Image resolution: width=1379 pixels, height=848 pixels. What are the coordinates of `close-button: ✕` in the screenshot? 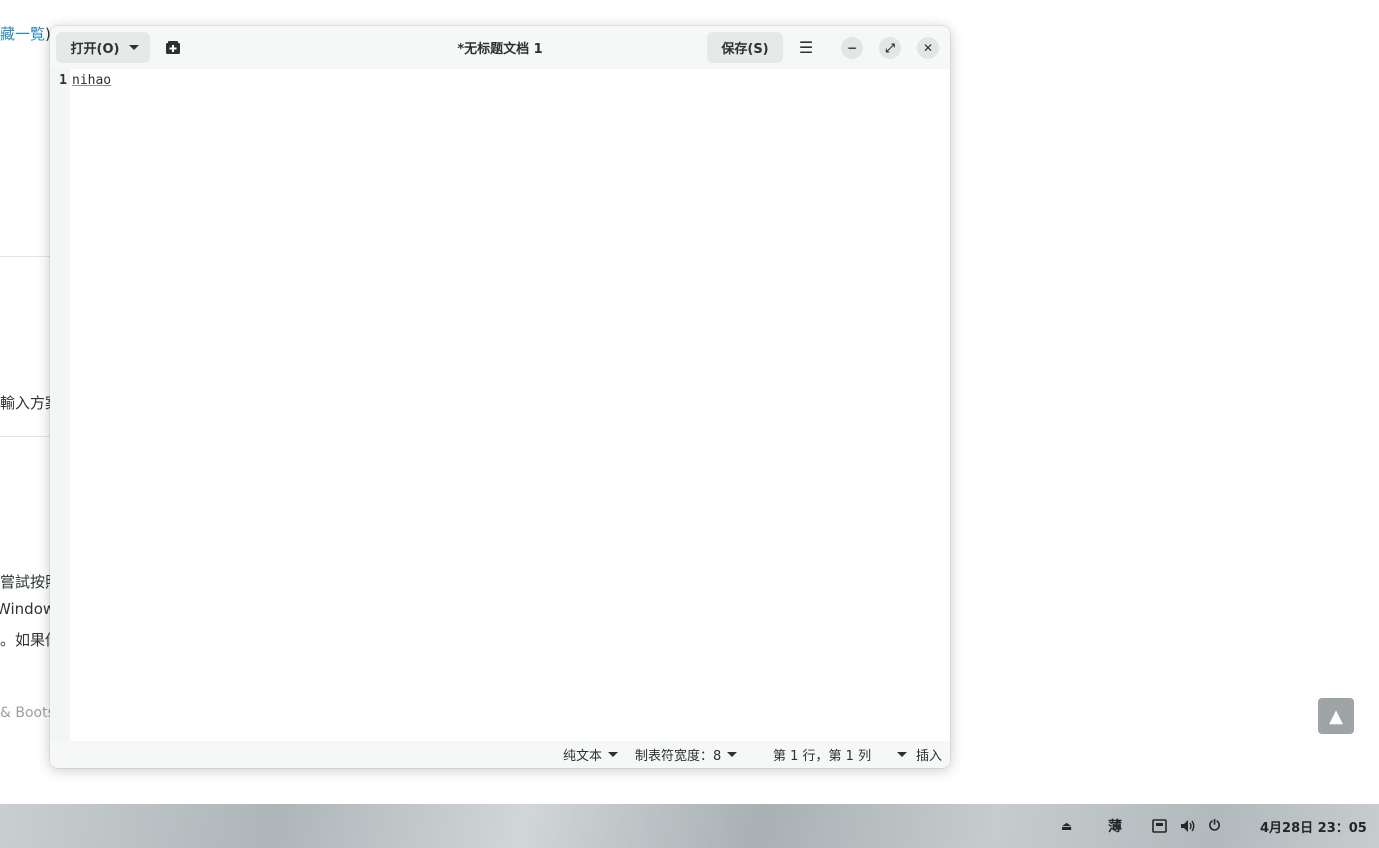 It's located at (928, 48).